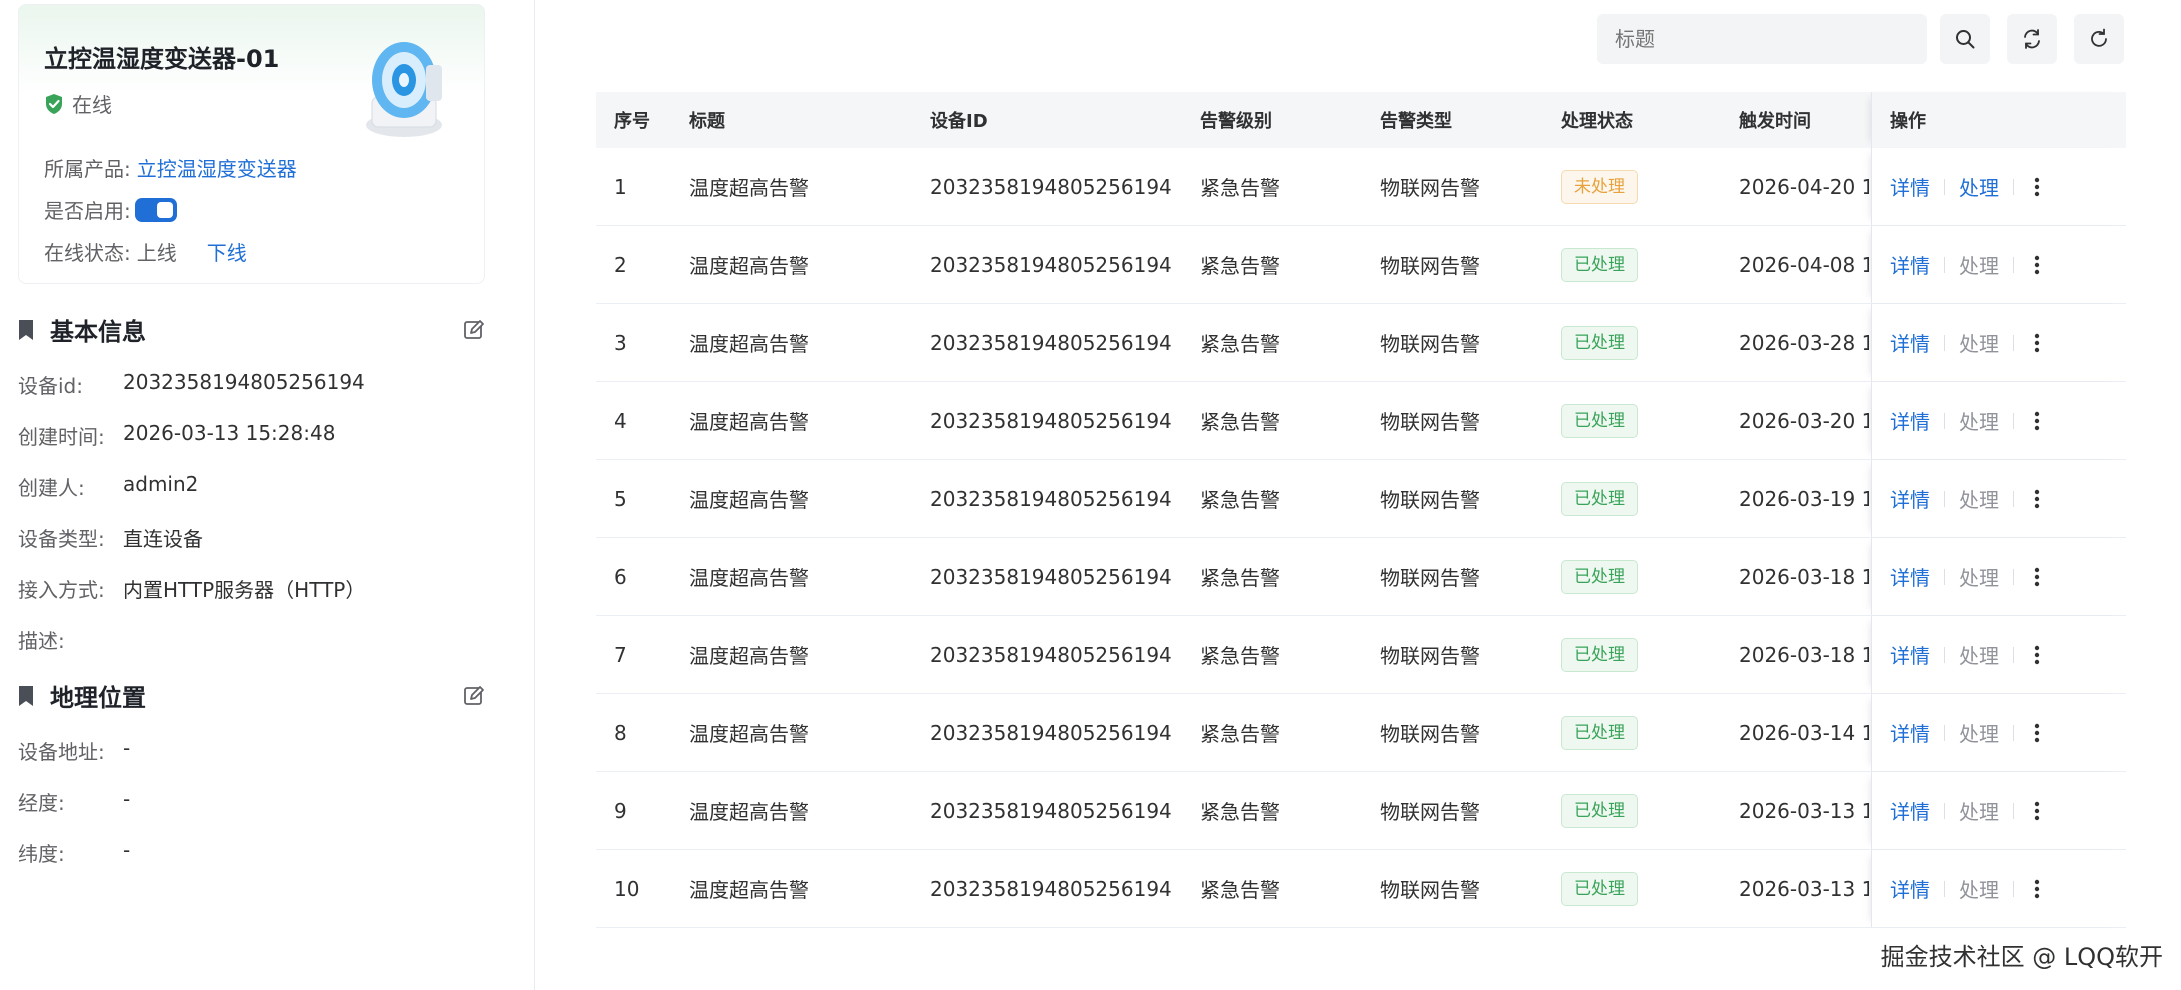  What do you see at coordinates (74, 801) in the screenshot?
I see `geo-longitude: 经度: -` at bounding box center [74, 801].